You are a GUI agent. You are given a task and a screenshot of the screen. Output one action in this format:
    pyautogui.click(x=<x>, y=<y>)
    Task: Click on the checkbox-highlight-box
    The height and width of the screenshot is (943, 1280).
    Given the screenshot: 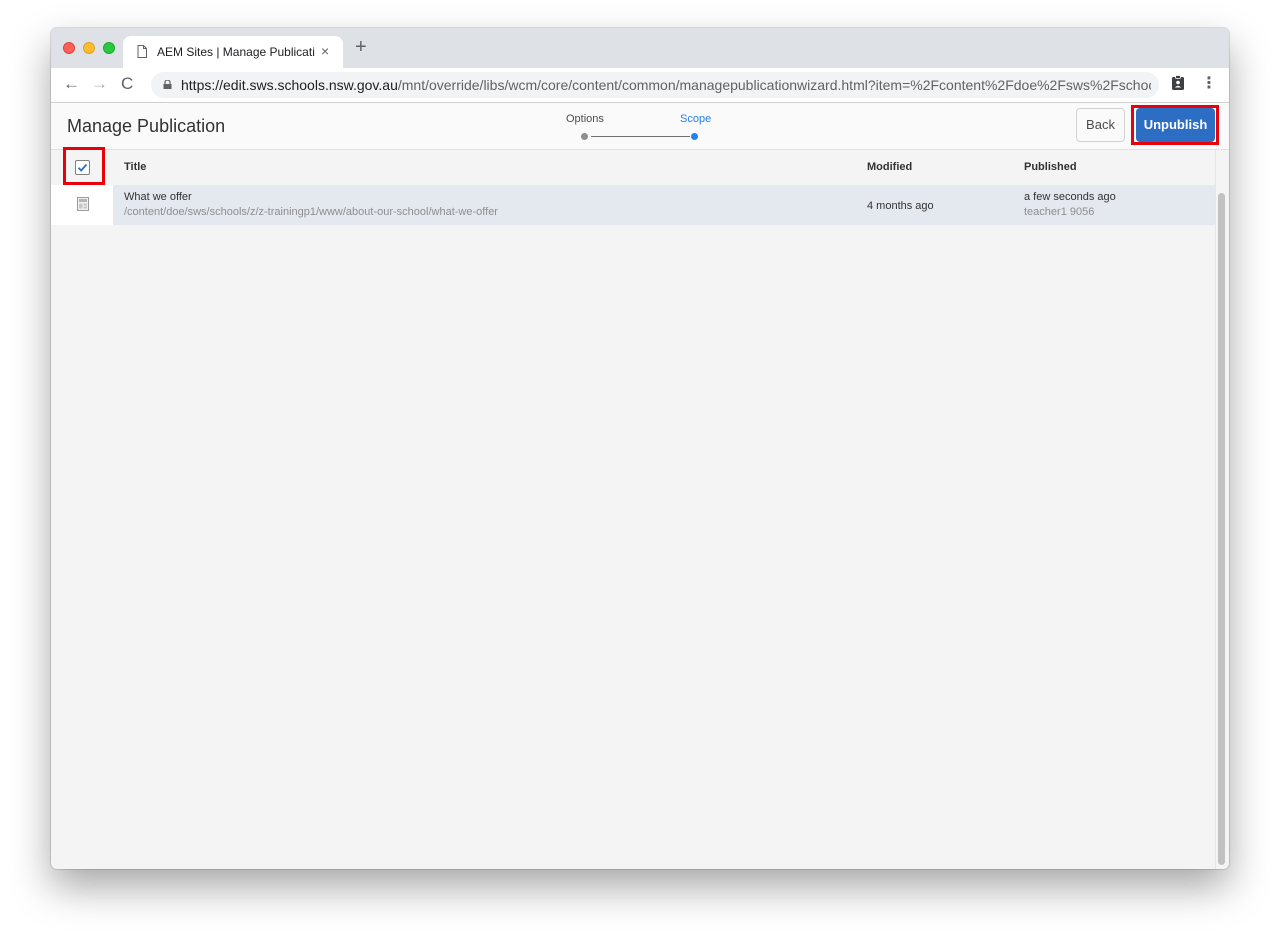 What is the action you would take?
    pyautogui.click(x=84, y=166)
    